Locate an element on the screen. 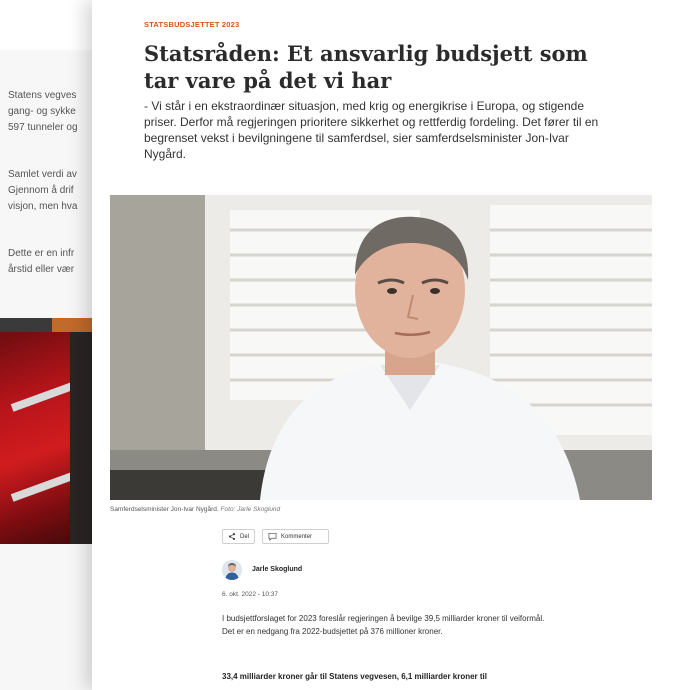  author-name: Jarle Skoglund is located at coordinates (277, 569).